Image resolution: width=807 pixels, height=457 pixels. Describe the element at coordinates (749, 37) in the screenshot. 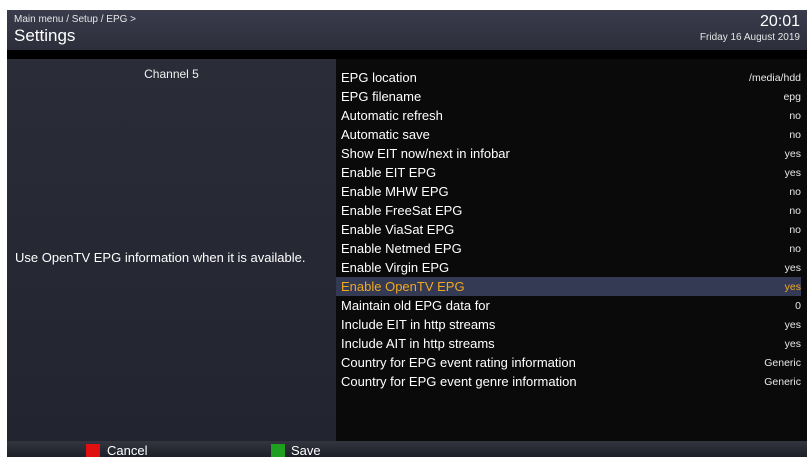

I see `date: Friday 16 August 2019` at that location.